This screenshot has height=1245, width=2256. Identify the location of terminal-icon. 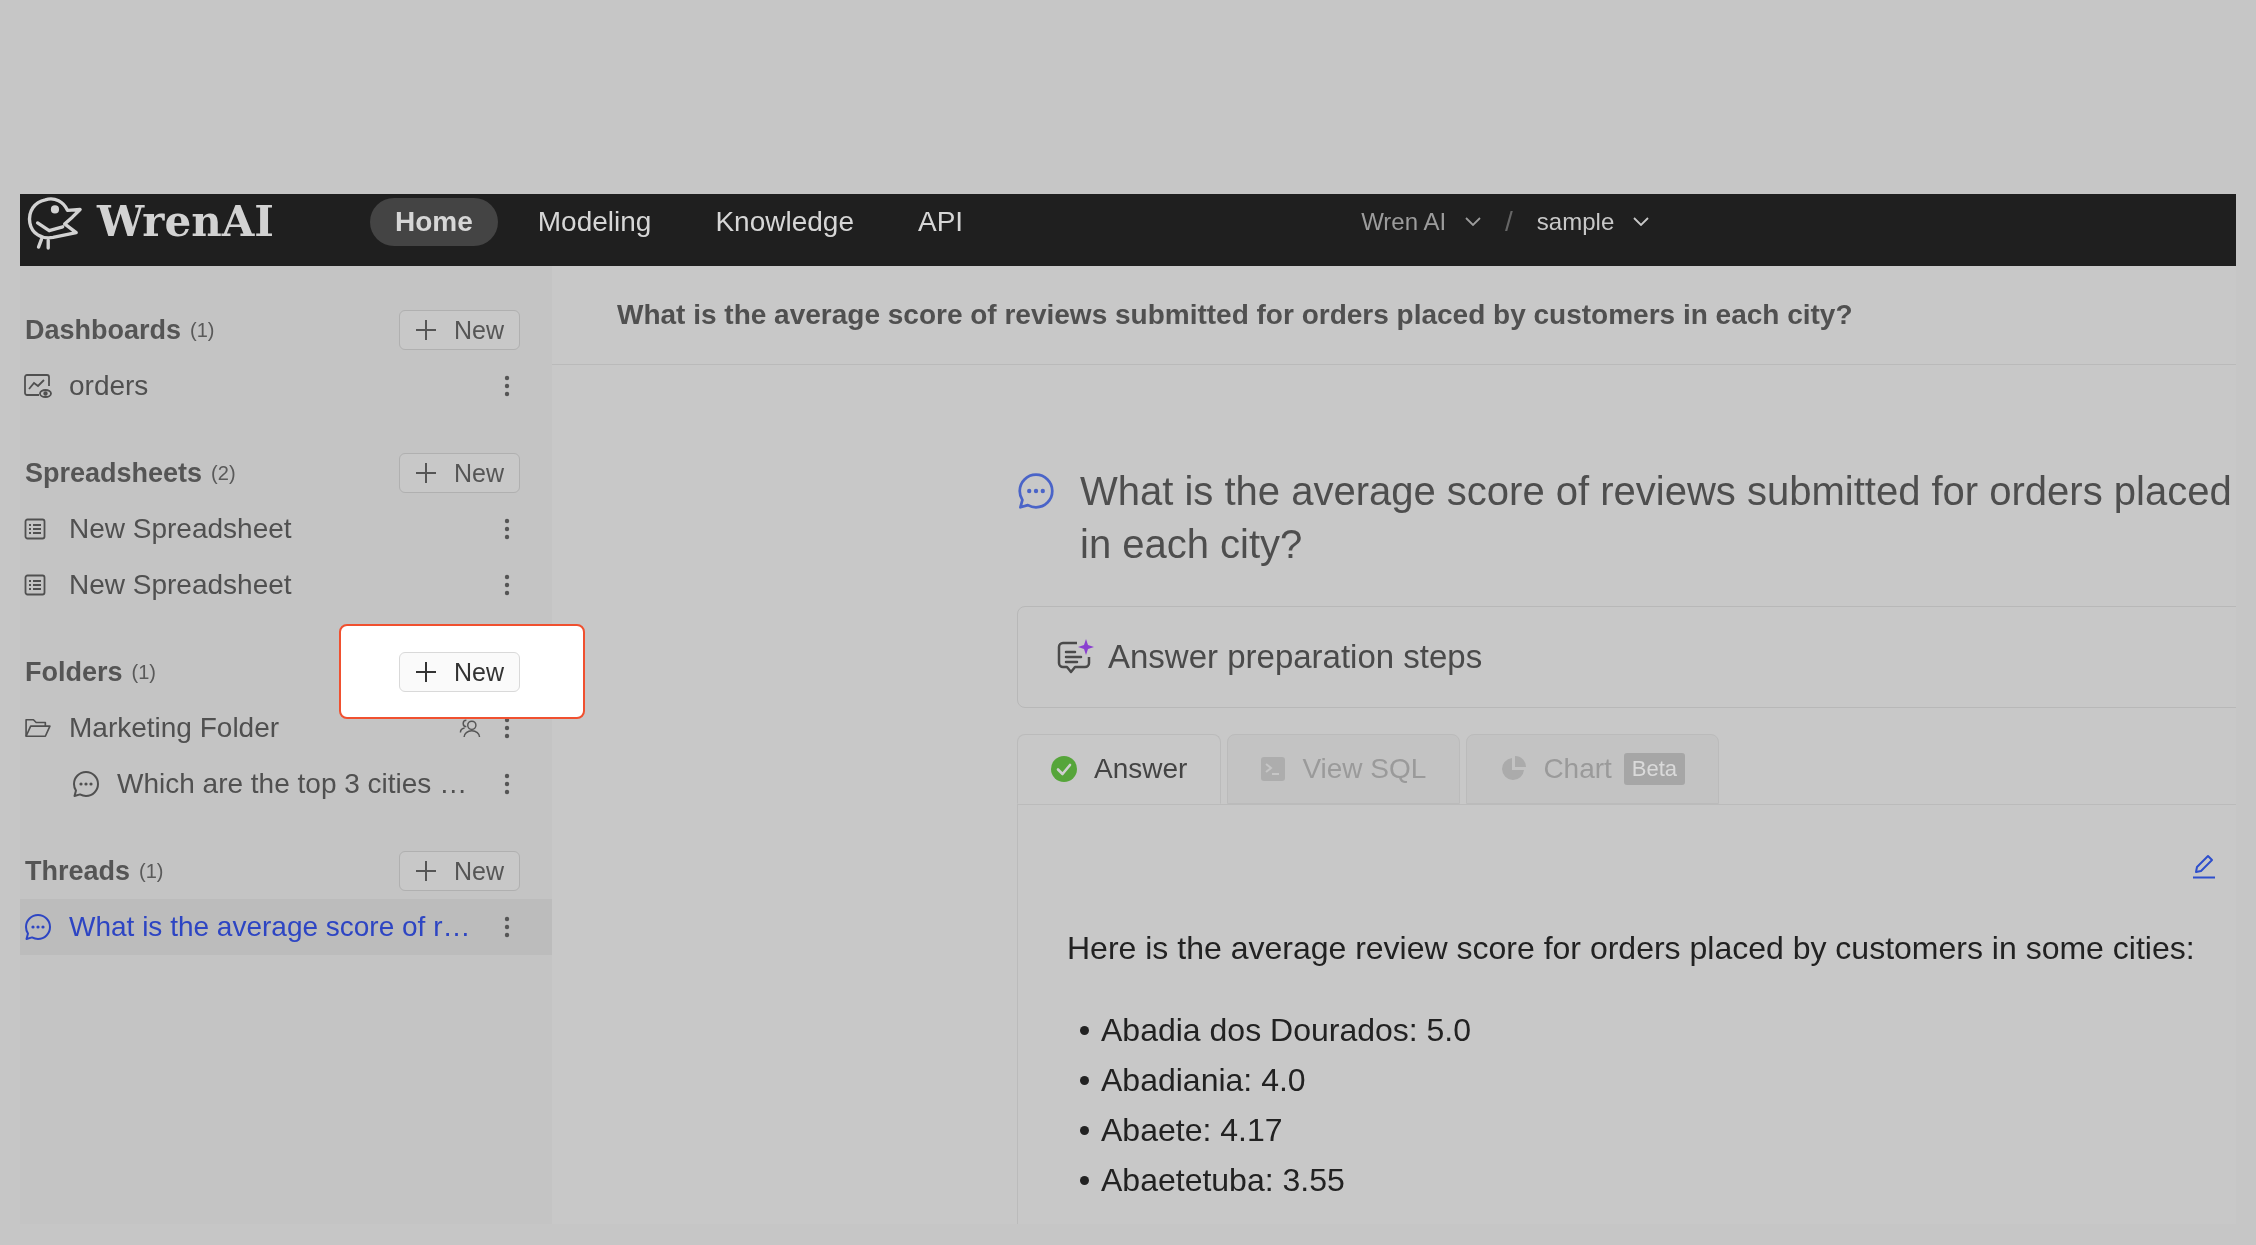
(1273, 769).